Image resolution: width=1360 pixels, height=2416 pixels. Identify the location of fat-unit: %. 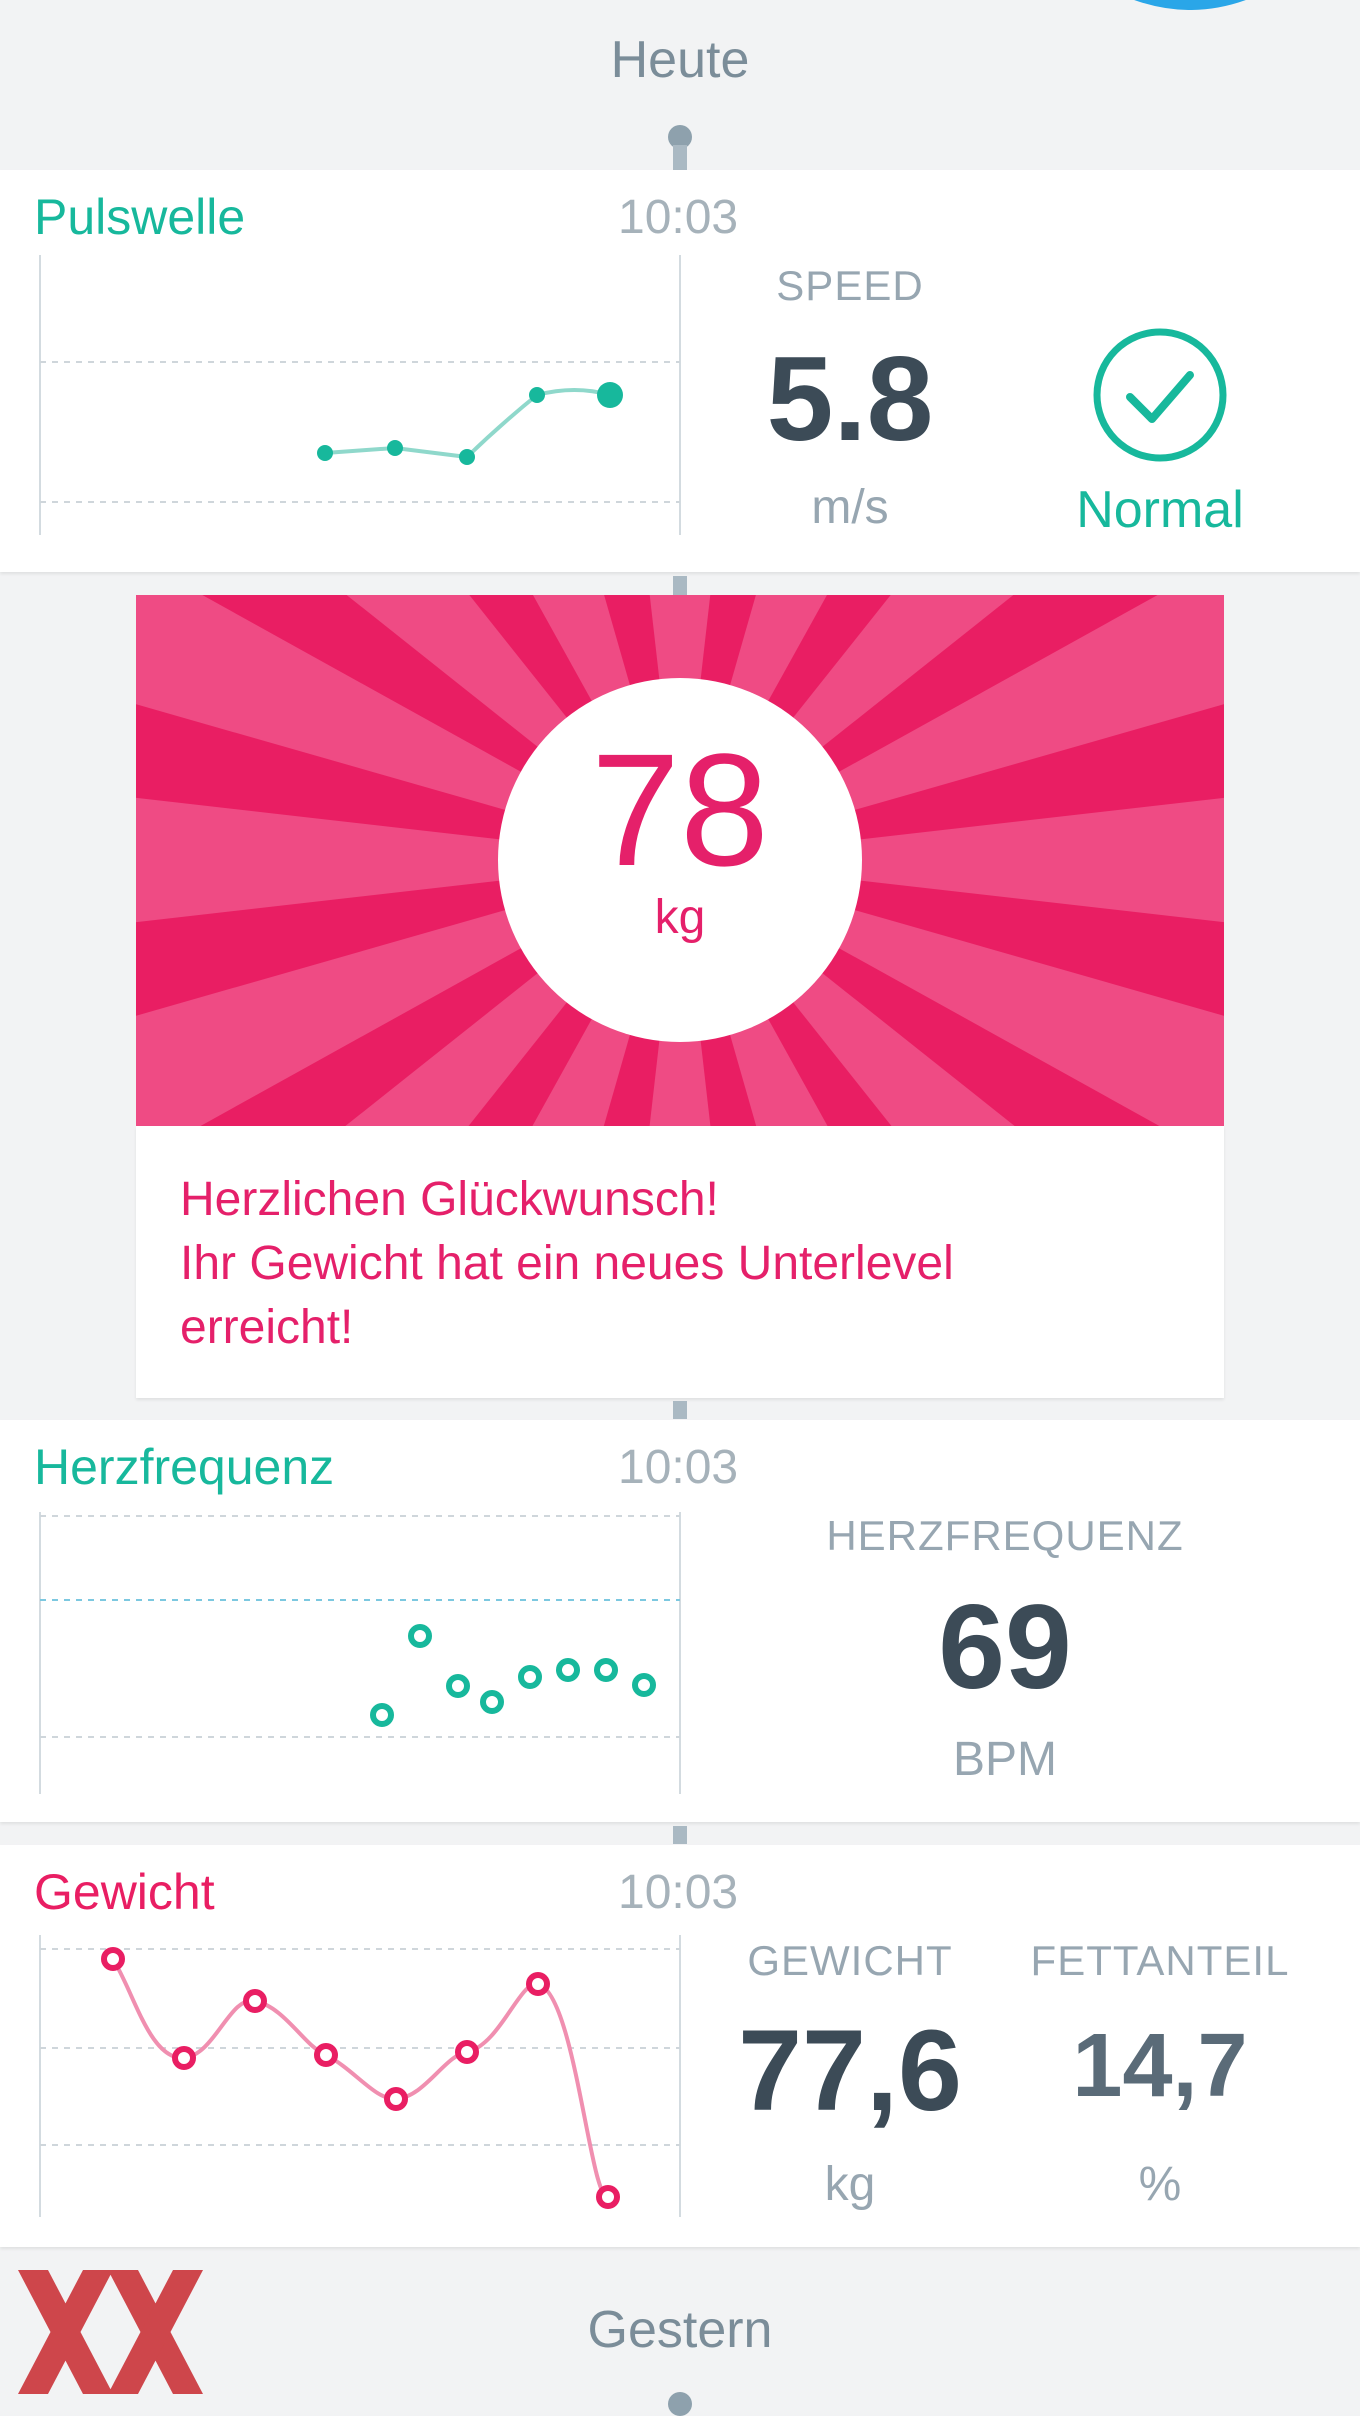
(1160, 2184).